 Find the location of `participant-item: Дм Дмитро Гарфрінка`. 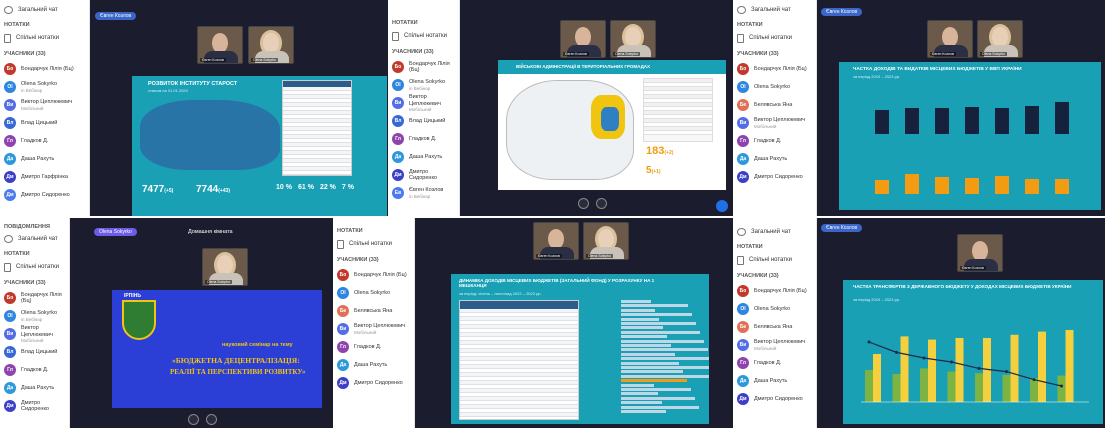

participant-item: Дм Дмитро Гарфрінка is located at coordinates (44, 177).